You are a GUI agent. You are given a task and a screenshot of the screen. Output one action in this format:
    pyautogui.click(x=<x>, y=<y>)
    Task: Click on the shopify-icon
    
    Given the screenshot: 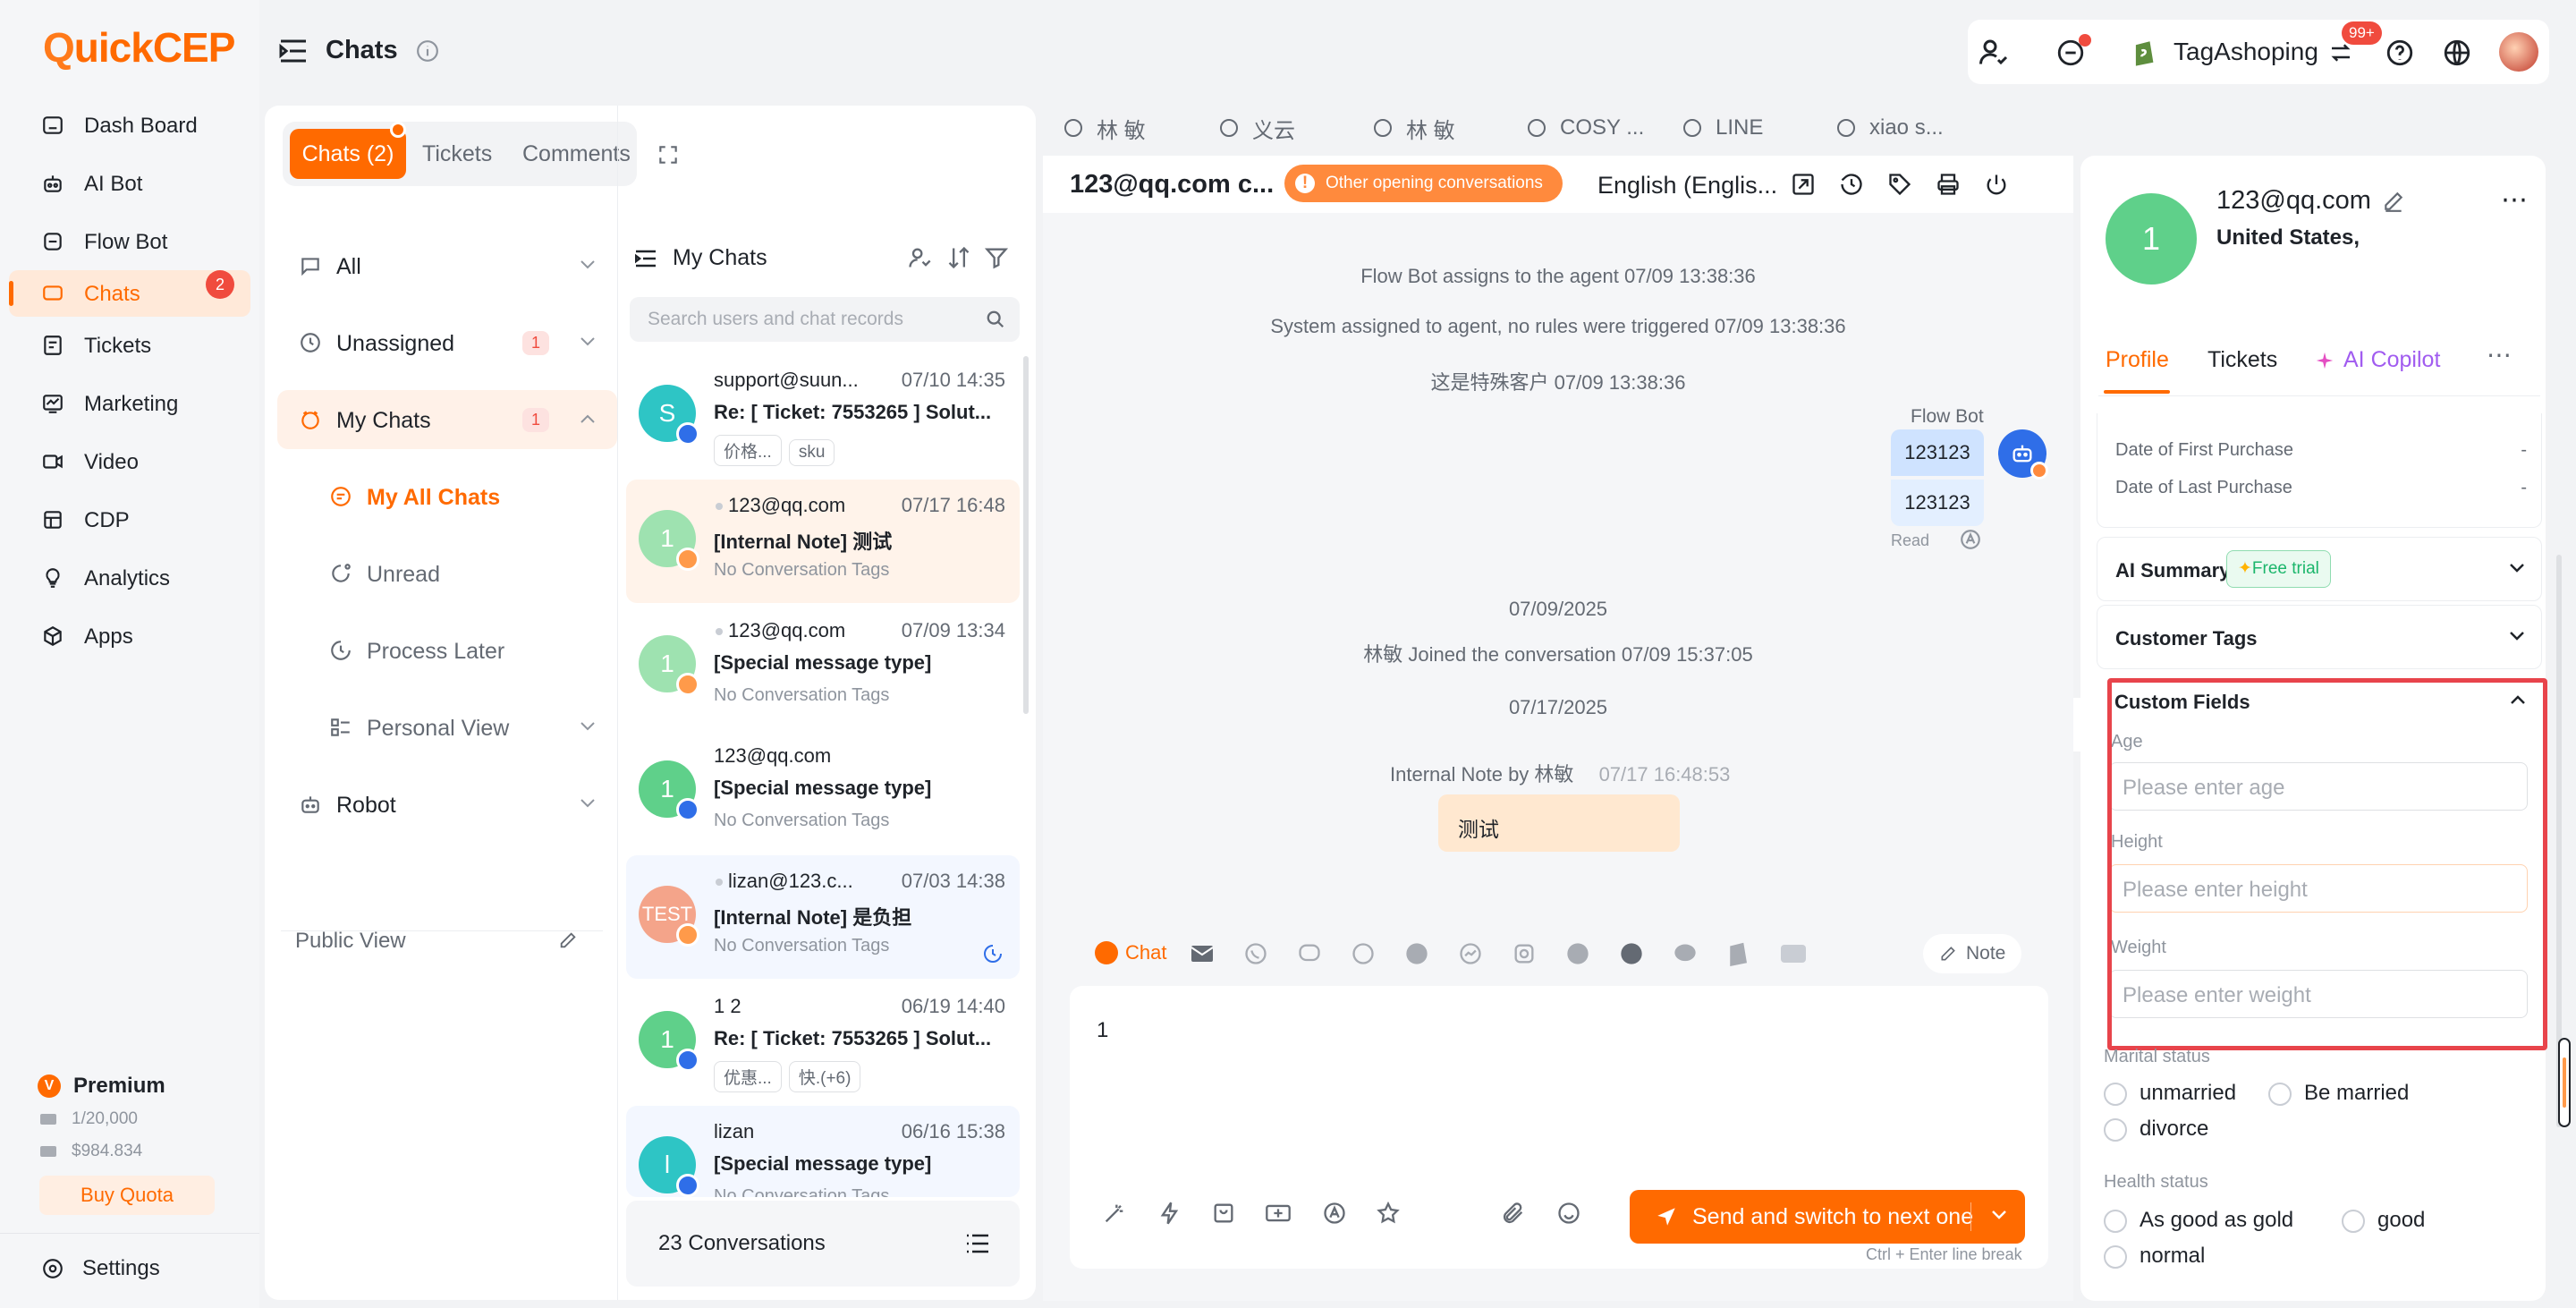 What is the action you would take?
    pyautogui.click(x=1738, y=952)
    